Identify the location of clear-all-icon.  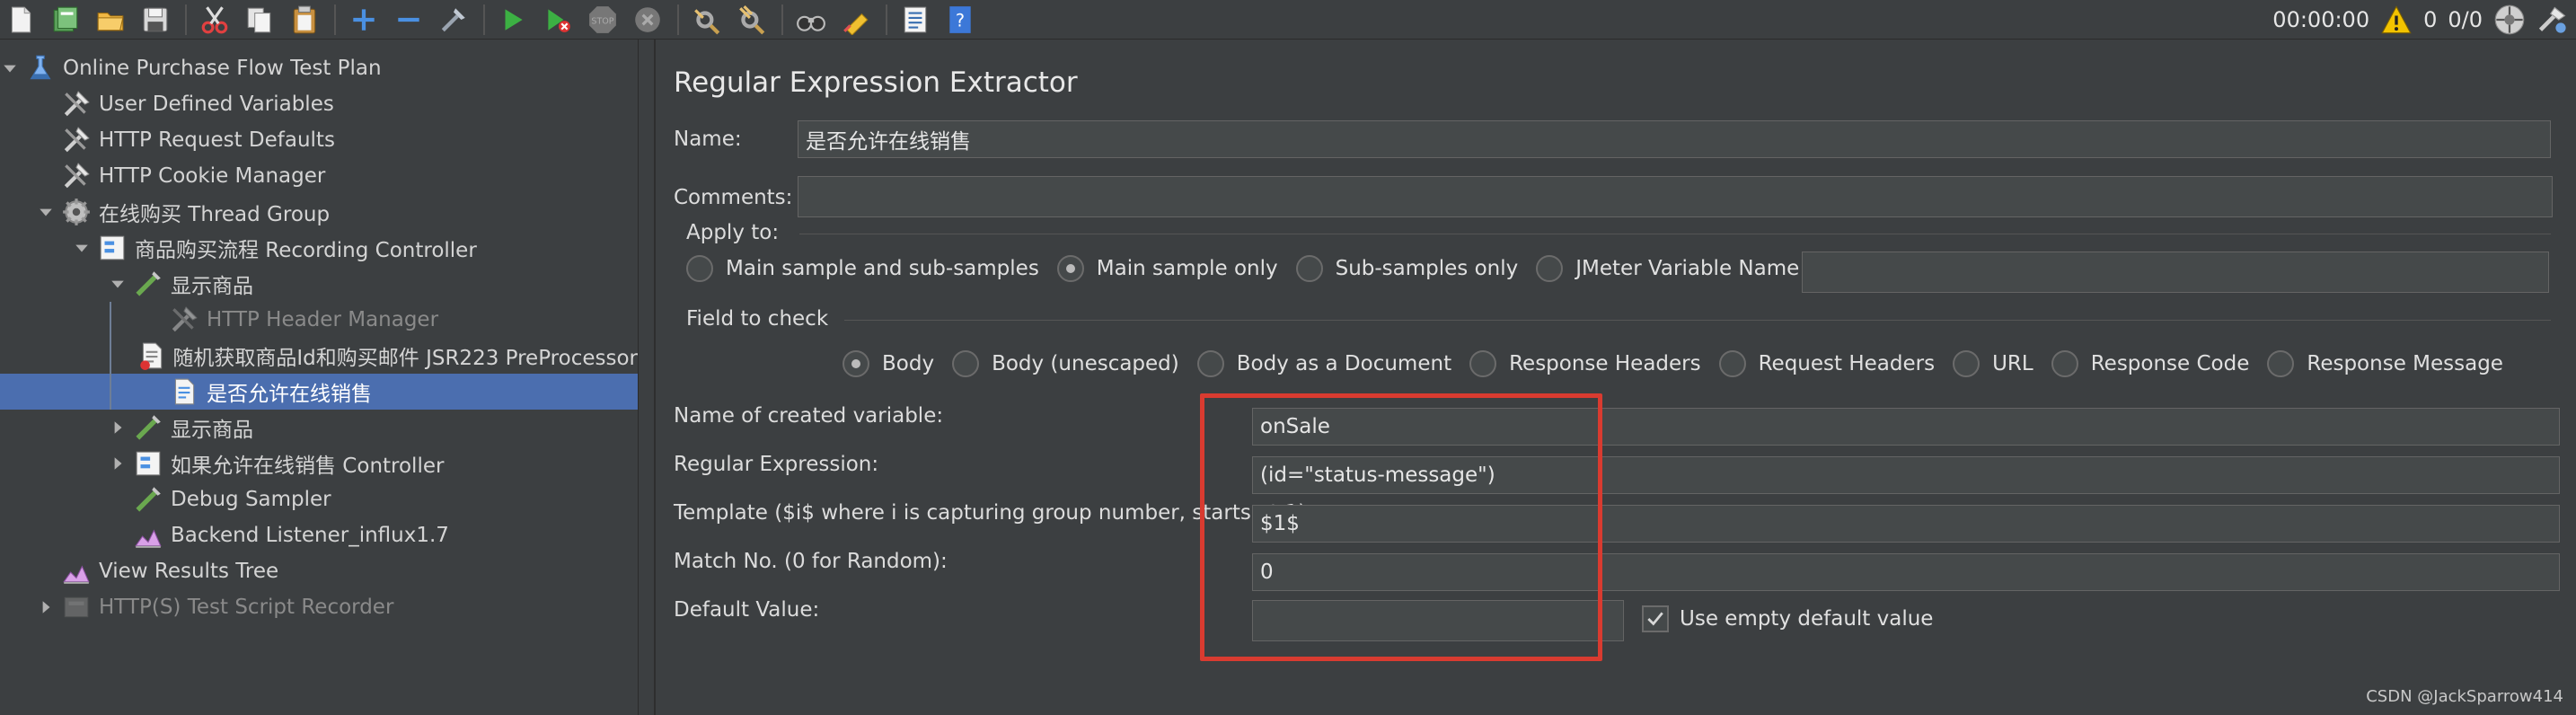
(752, 20).